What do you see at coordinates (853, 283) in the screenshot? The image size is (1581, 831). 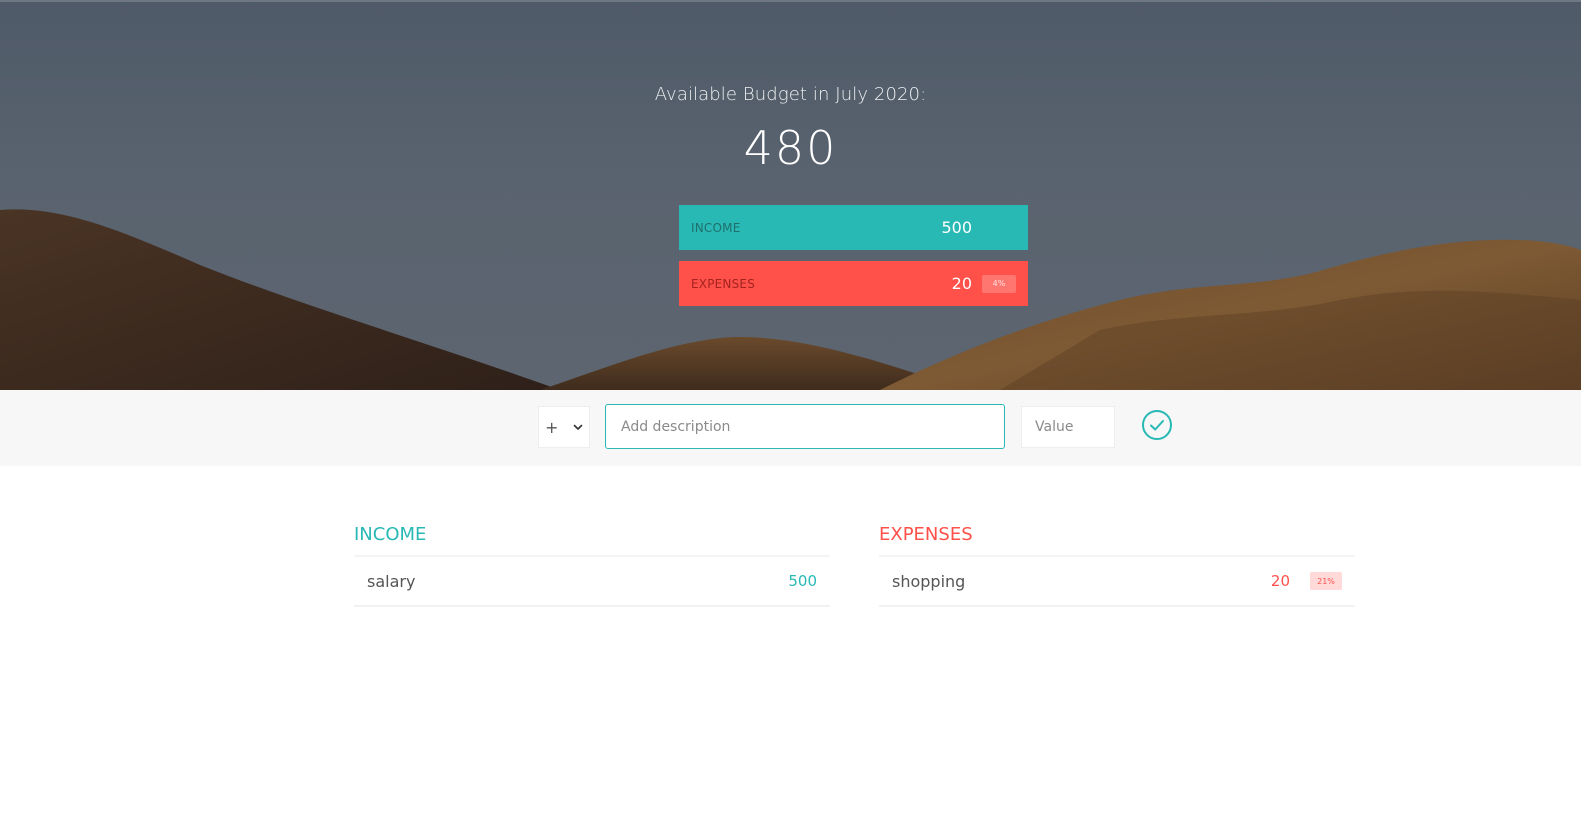 I see `expenses-summary: EXPENSES 20 4%` at bounding box center [853, 283].